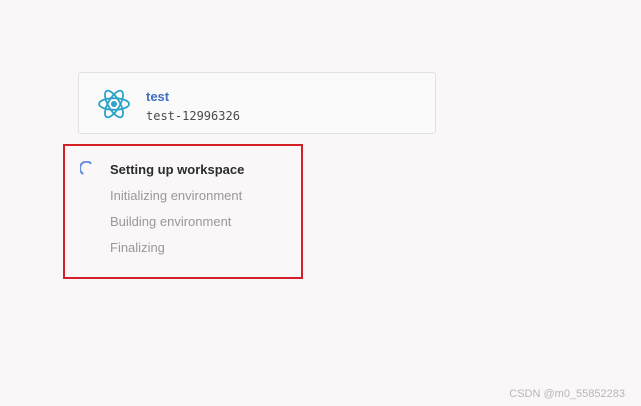 Image resolution: width=641 pixels, height=406 pixels. I want to click on step-initializing-environment: Initializing environment, so click(176, 195).